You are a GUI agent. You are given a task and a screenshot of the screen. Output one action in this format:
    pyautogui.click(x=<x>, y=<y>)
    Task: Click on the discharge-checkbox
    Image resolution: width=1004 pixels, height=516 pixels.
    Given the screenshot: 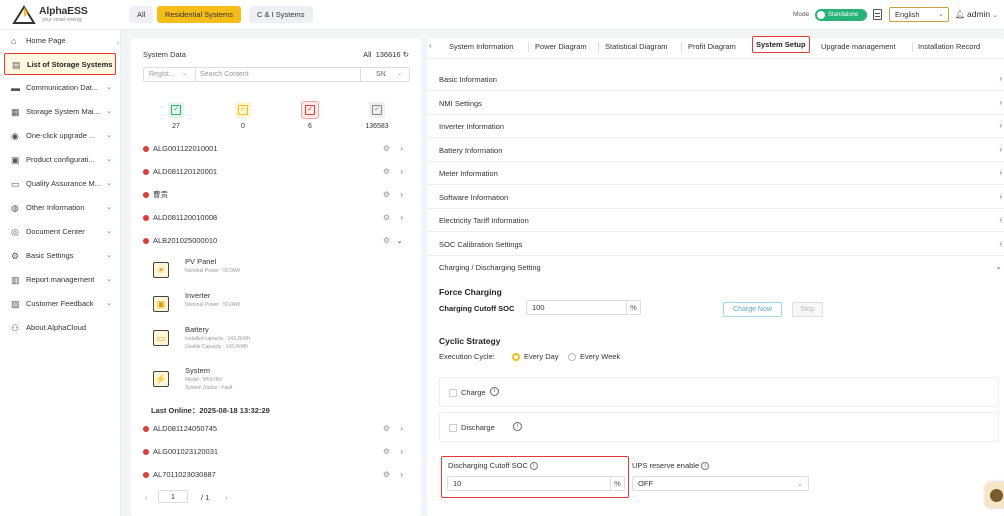 What is the action you would take?
    pyautogui.click(x=453, y=428)
    